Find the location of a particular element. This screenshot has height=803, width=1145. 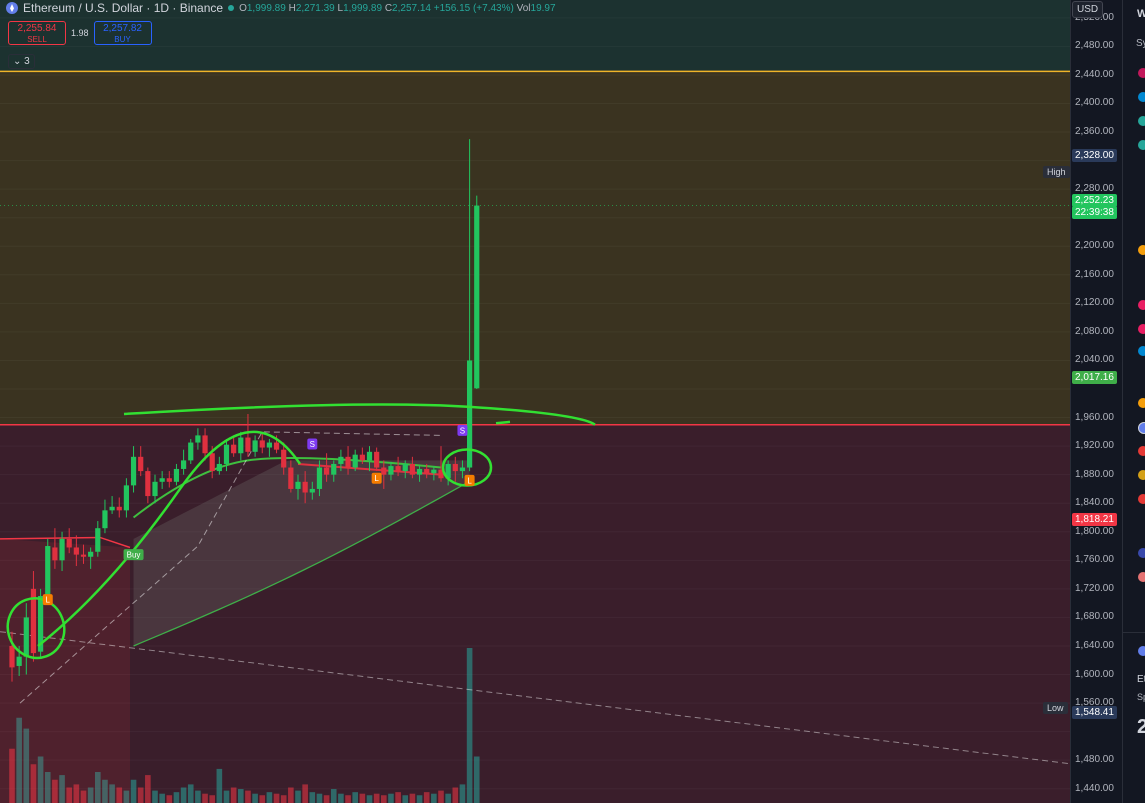

low-label: Low is located at coordinates (1055, 708).